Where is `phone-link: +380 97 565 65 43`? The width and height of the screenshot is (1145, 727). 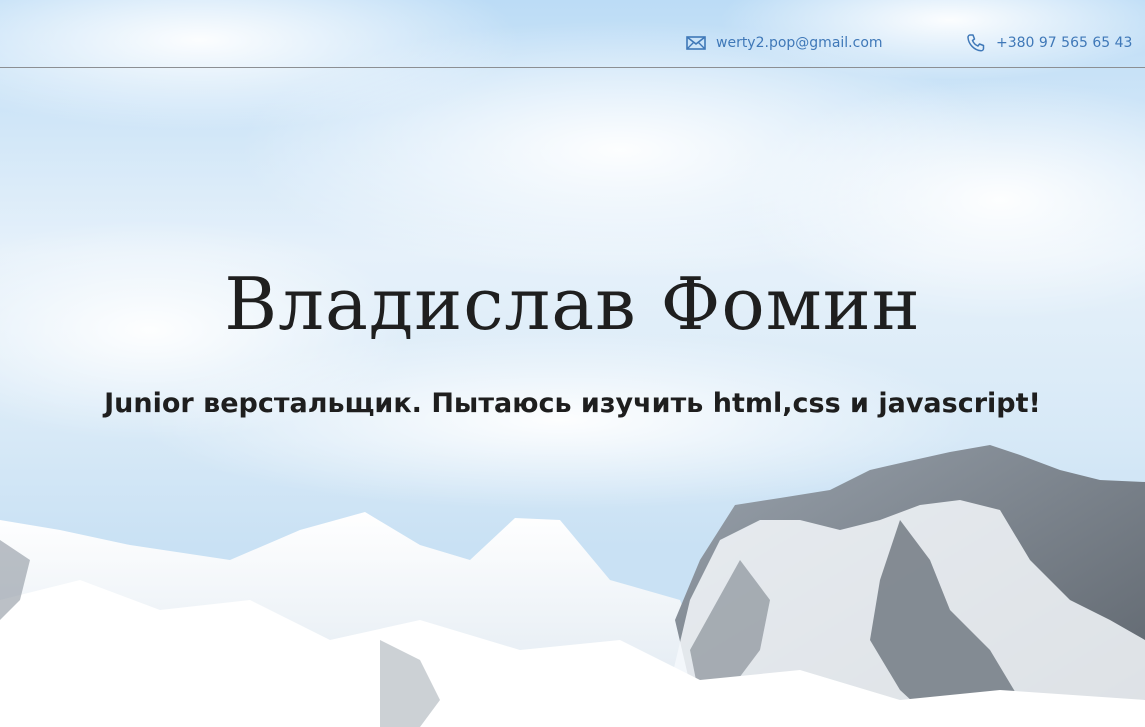
phone-link: +380 97 565 65 43 is located at coordinates (1049, 43).